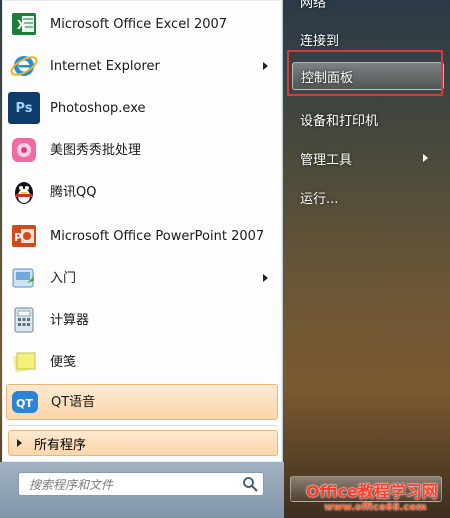 The width and height of the screenshot is (450, 518). What do you see at coordinates (141, 484) in the screenshot?
I see `search-input: 搜索程序和文件` at bounding box center [141, 484].